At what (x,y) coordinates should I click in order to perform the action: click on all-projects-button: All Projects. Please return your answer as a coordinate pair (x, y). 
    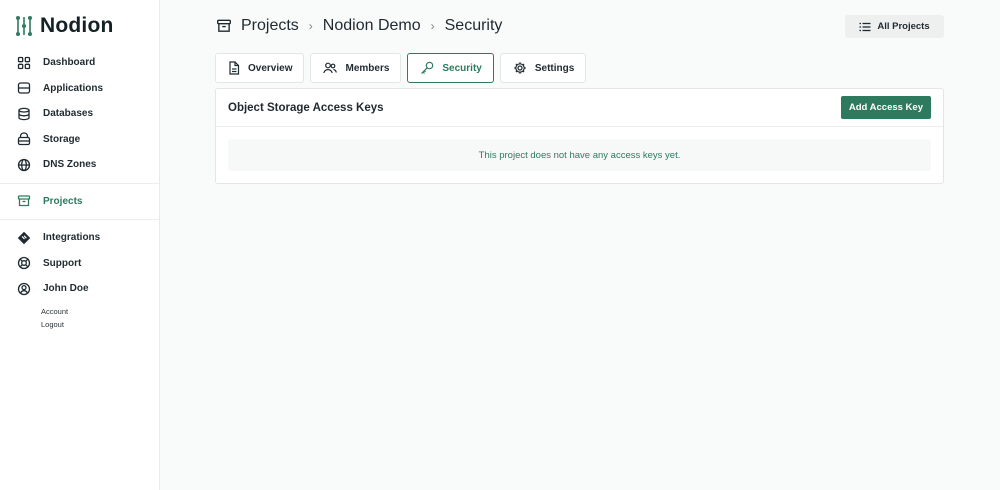
    Looking at the image, I should click on (894, 26).